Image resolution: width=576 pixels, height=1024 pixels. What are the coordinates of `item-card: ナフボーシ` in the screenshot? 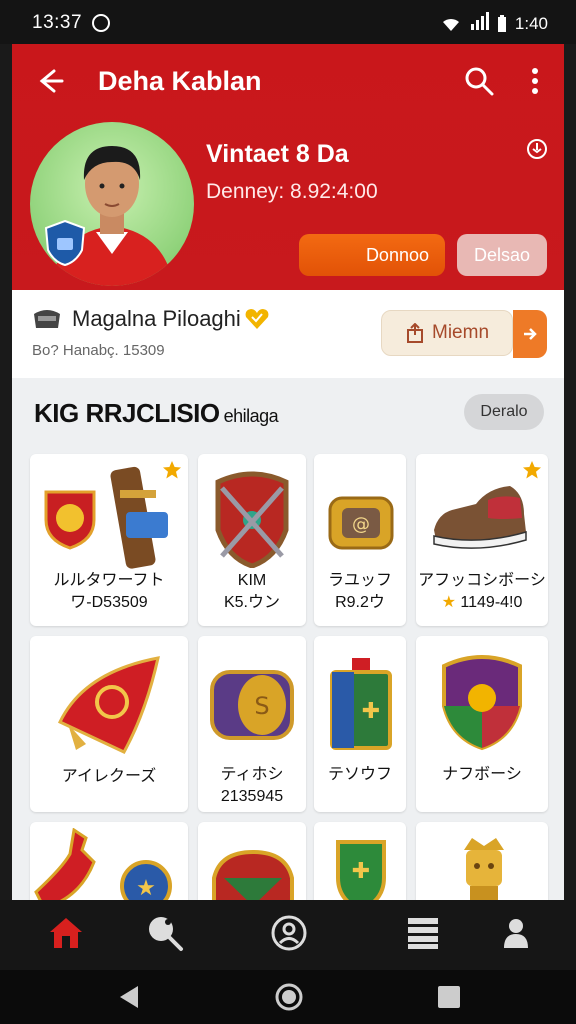 It's located at (482, 724).